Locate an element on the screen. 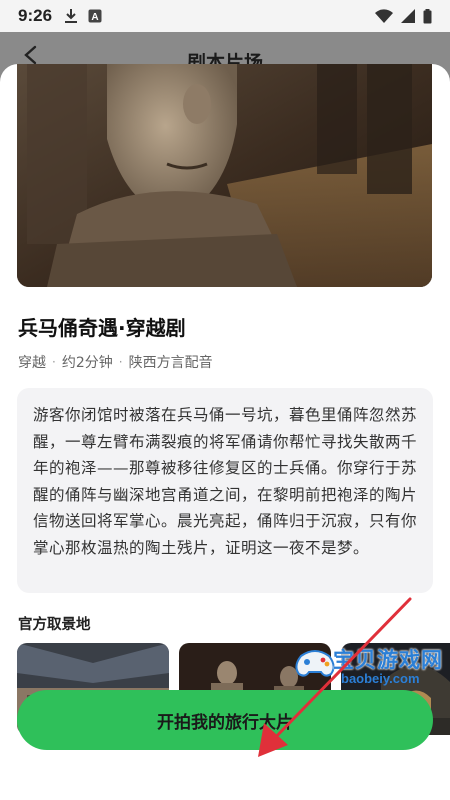 The width and height of the screenshot is (450, 800). locations-title: 官方取景地 is located at coordinates (54, 625).